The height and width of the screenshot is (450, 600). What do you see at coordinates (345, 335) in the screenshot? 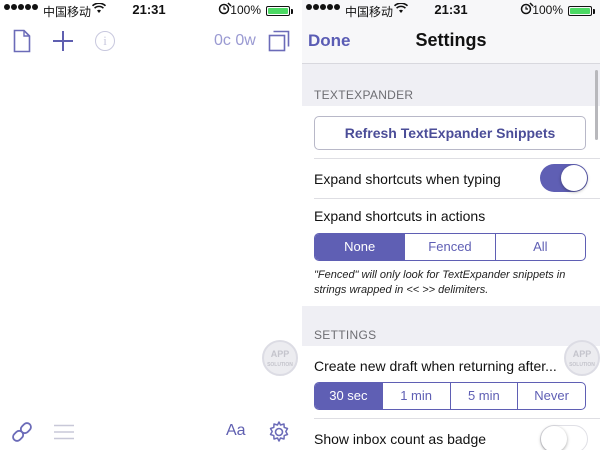
I see `section-header-settings: SETTINGS` at bounding box center [345, 335].